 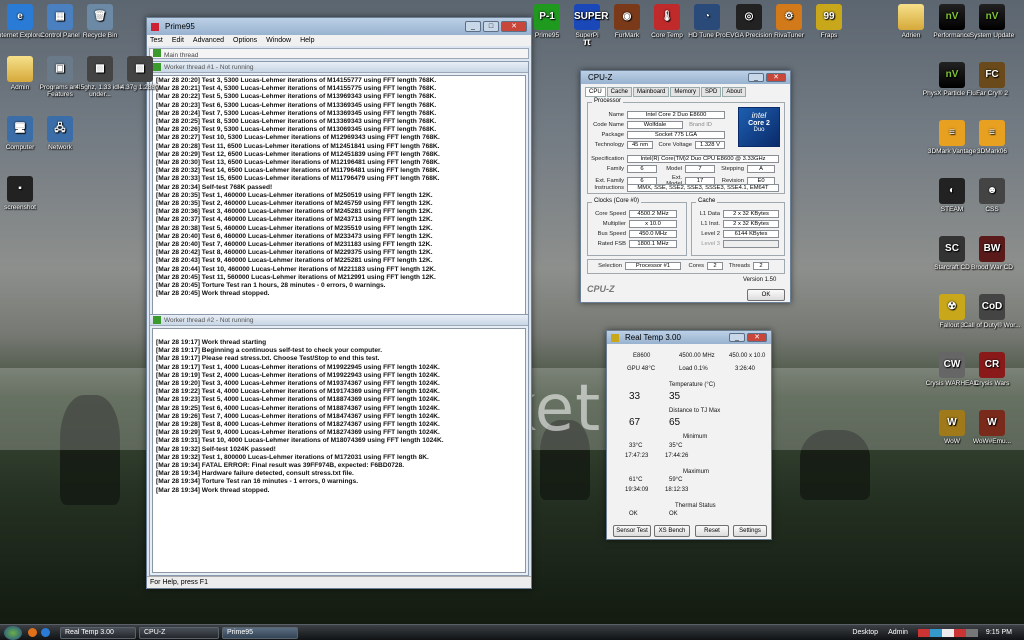 What do you see at coordinates (245, 40) in the screenshot?
I see `menu-item-options: Options` at bounding box center [245, 40].